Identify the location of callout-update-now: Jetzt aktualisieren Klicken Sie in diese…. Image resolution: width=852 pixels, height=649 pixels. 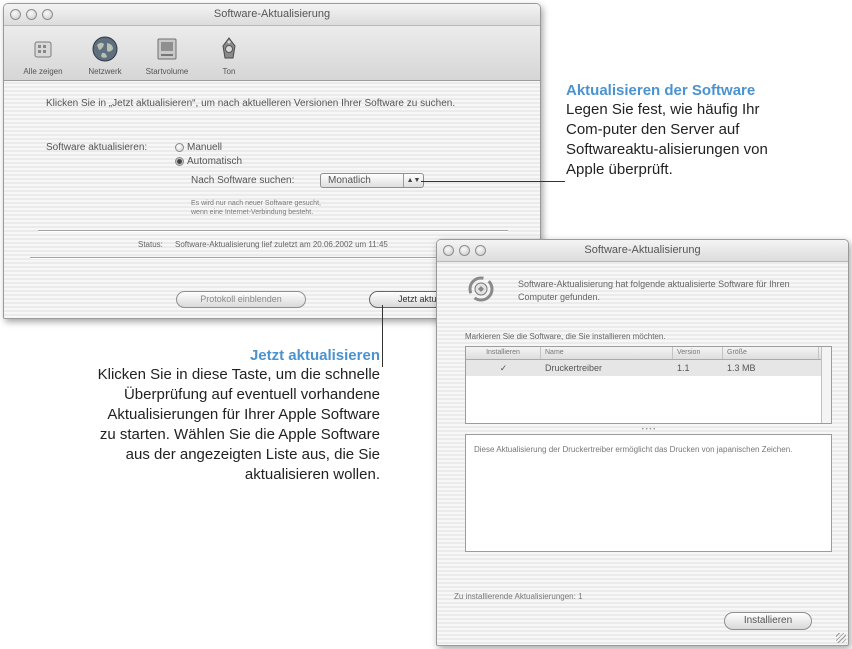
(192, 416).